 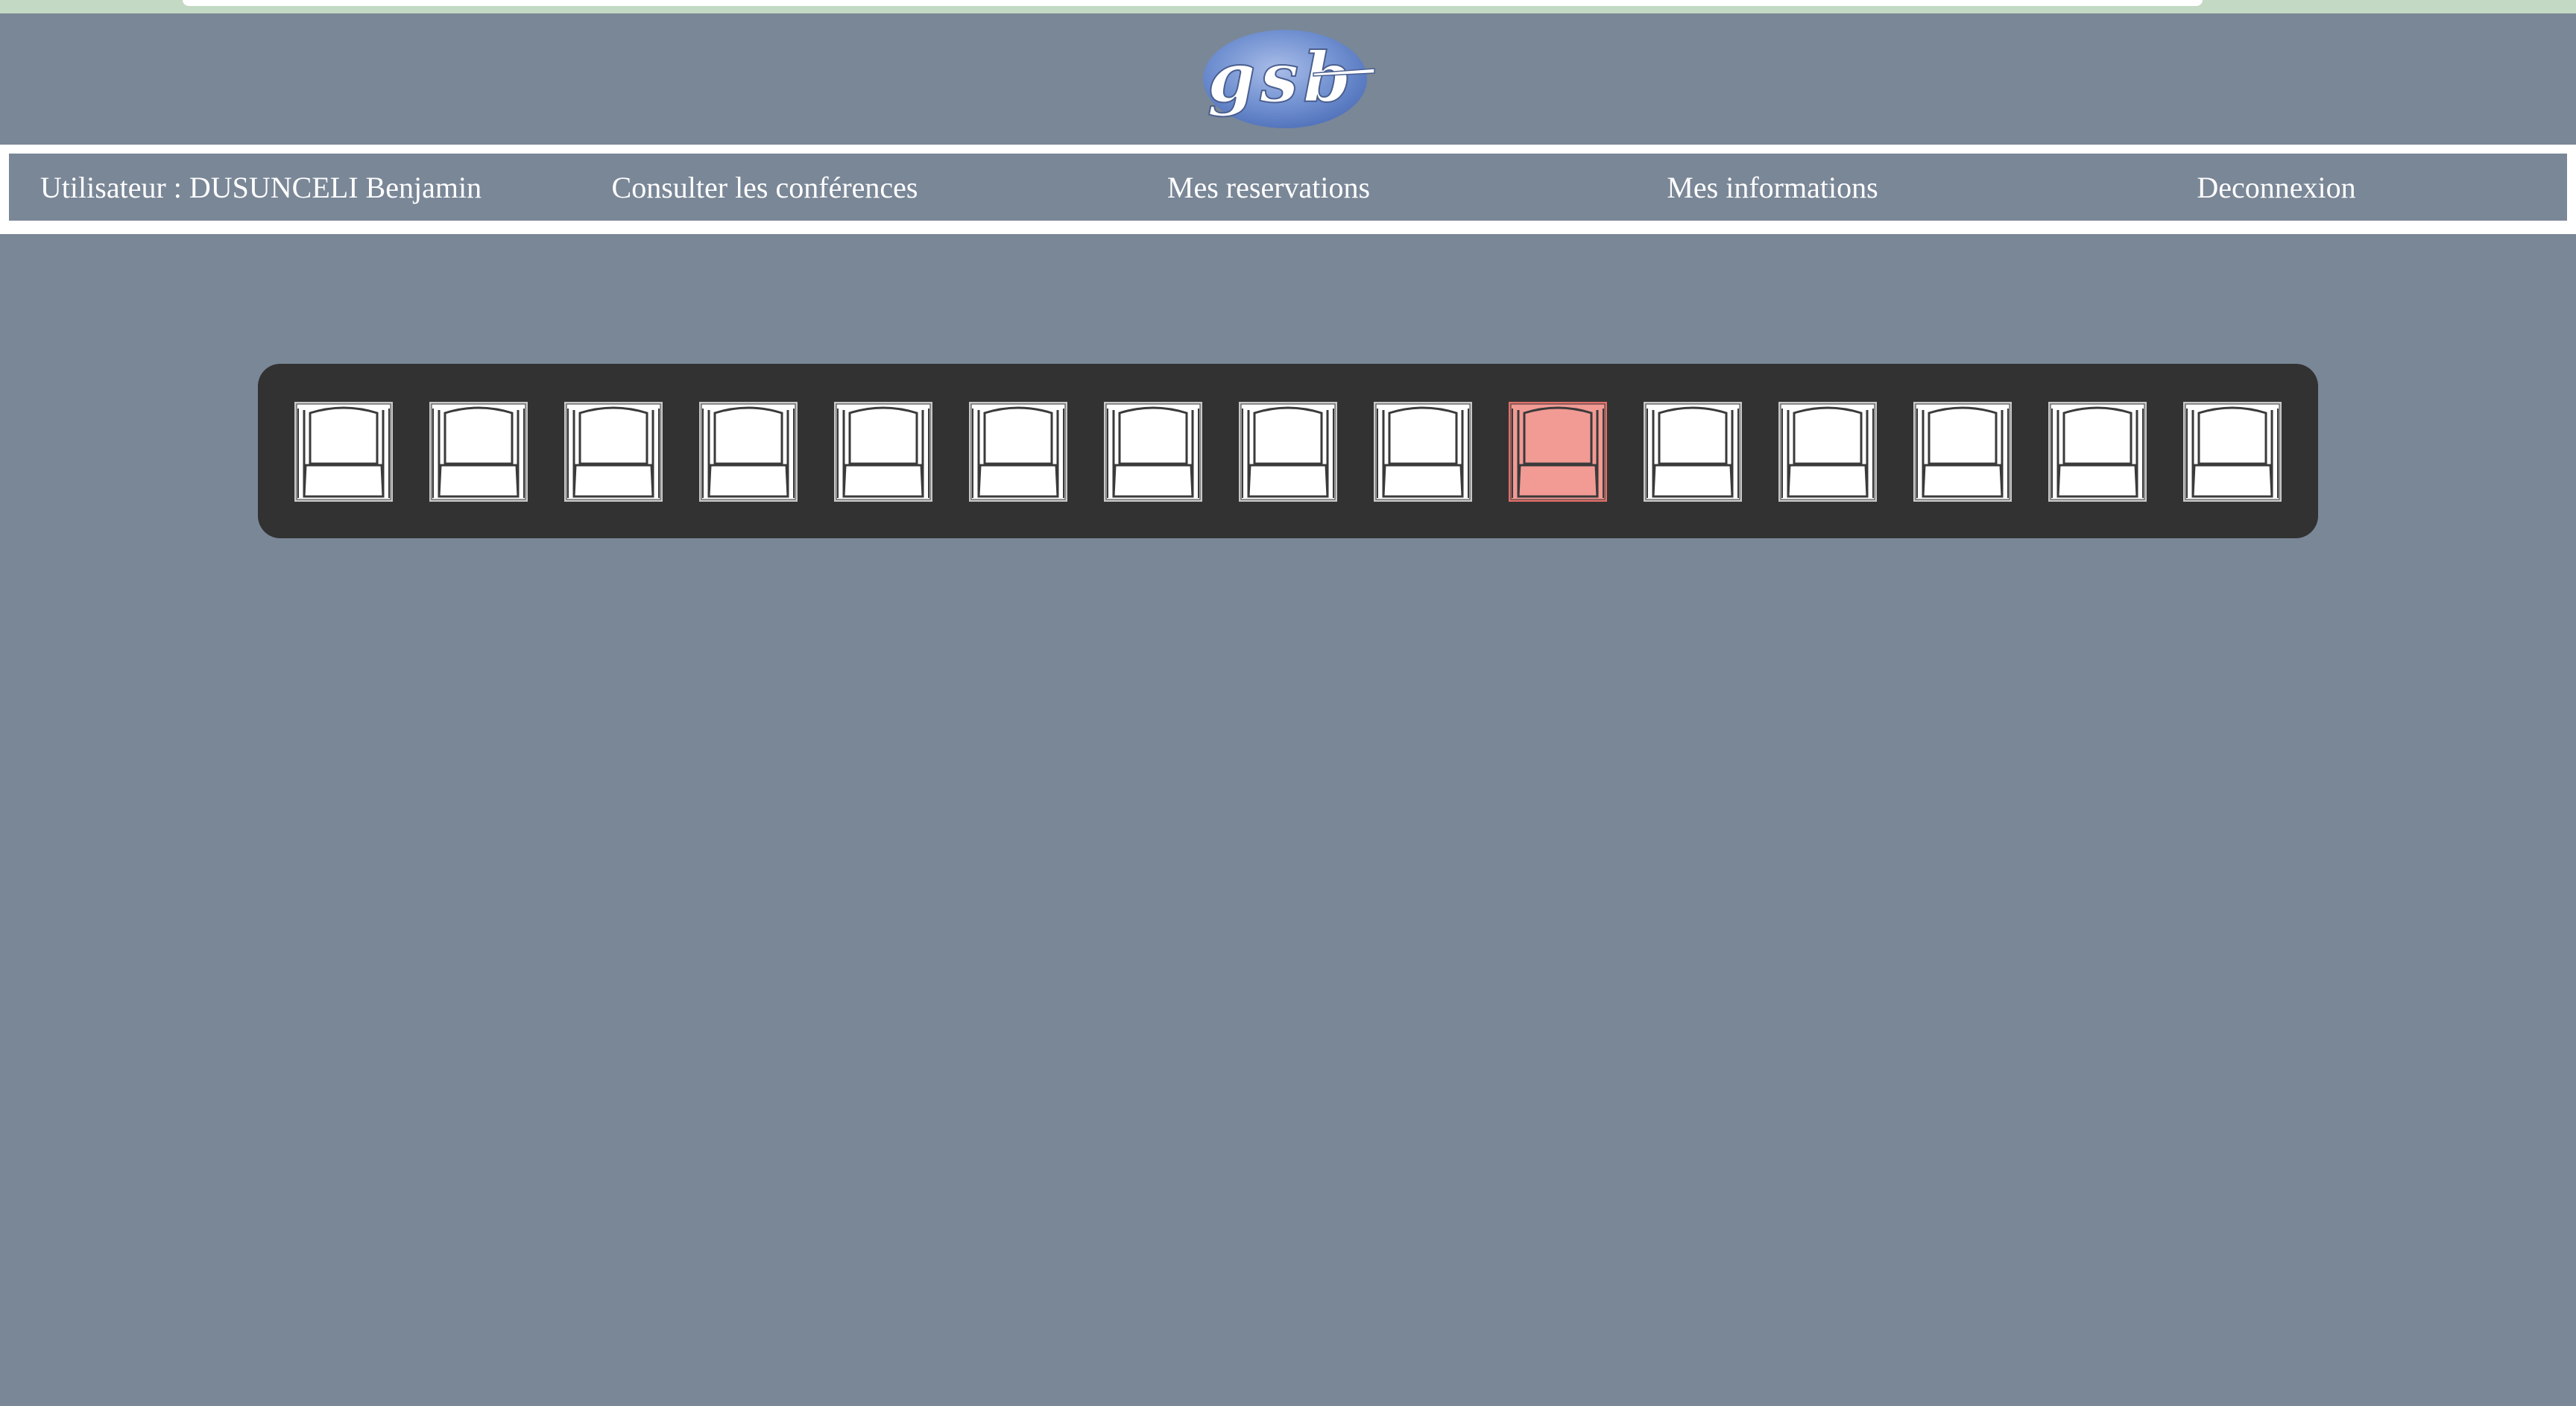 What do you see at coordinates (1269, 187) in the screenshot?
I see `nav-mes-reservations: Mes reservations` at bounding box center [1269, 187].